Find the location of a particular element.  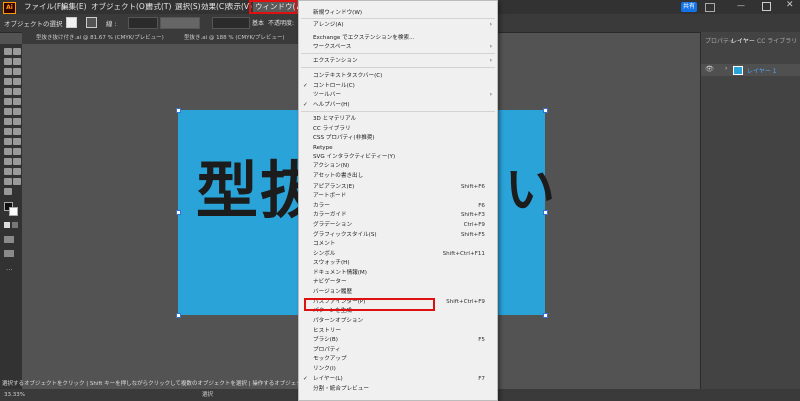

window-menu-item: エクステンション › is located at coordinates (398, 61).